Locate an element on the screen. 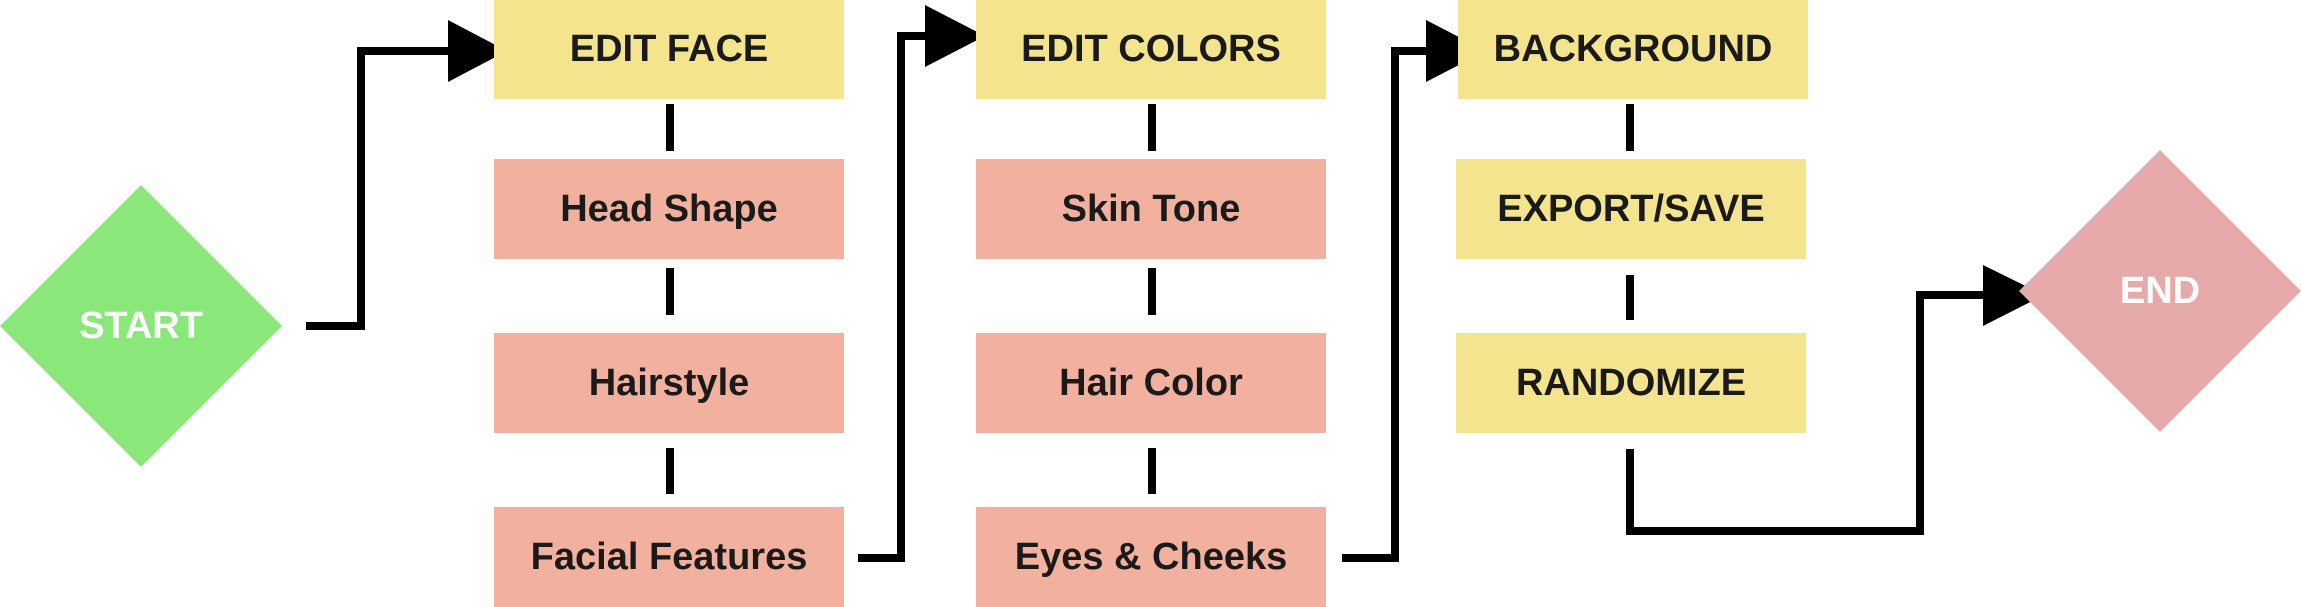 The width and height of the screenshot is (2301, 607). hair-color-step: Hair Color is located at coordinates (1151, 383).